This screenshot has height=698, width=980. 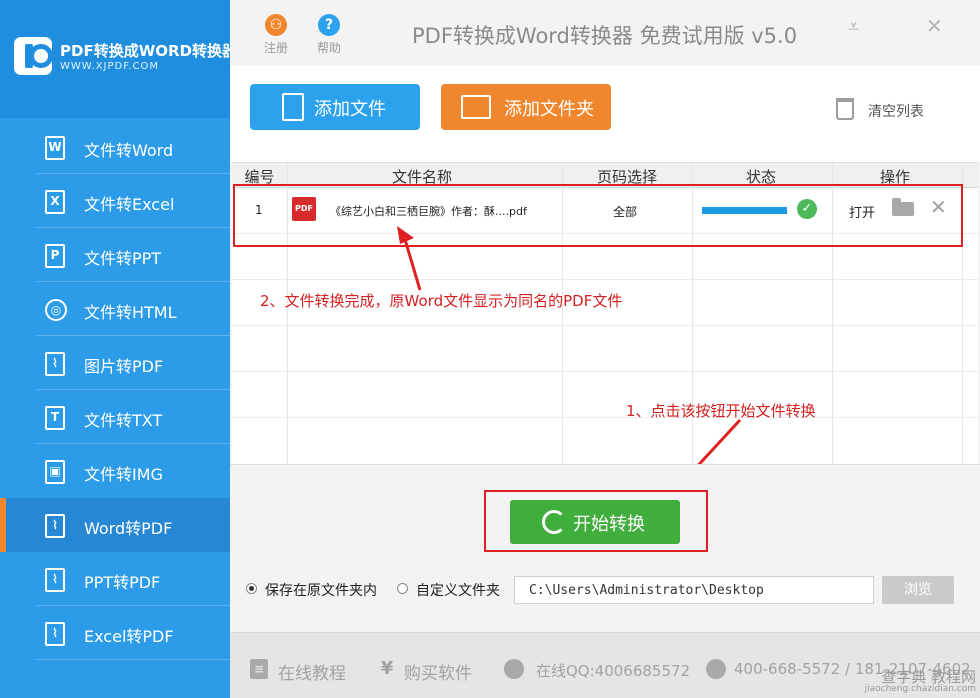 What do you see at coordinates (845, 109) in the screenshot?
I see `trash-icon` at bounding box center [845, 109].